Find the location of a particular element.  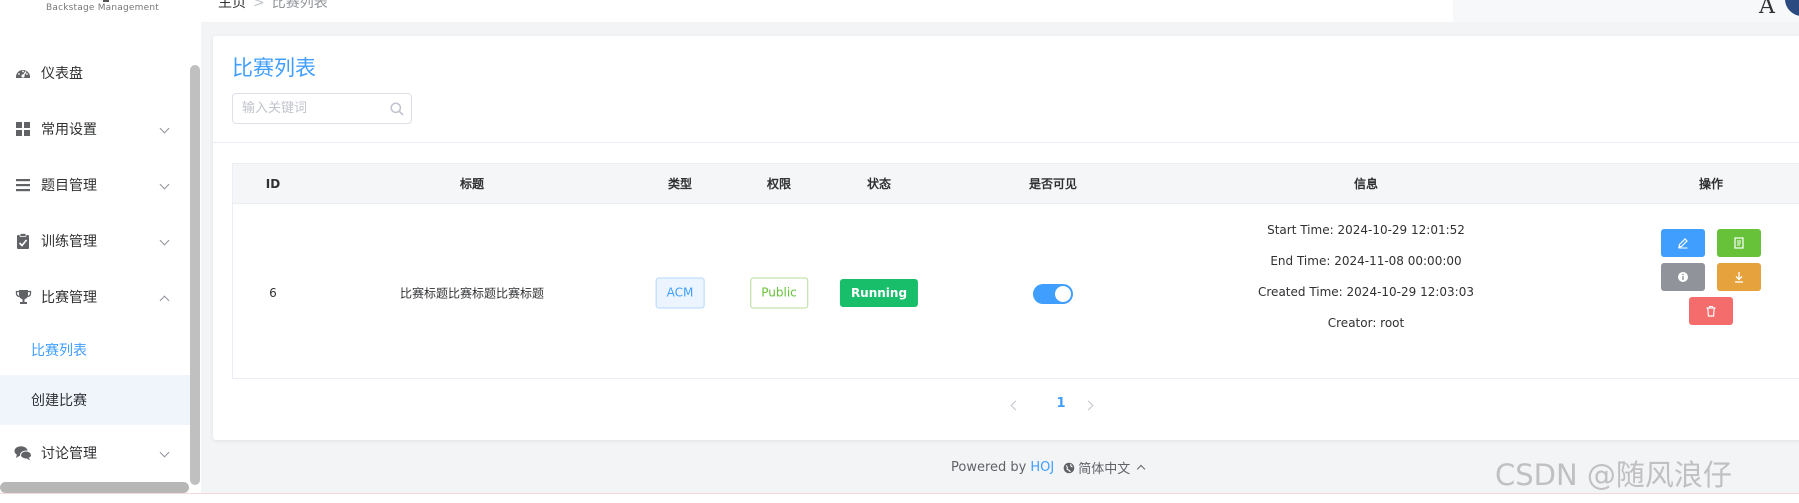

footer-powered-by: Powered by is located at coordinates (989, 467).